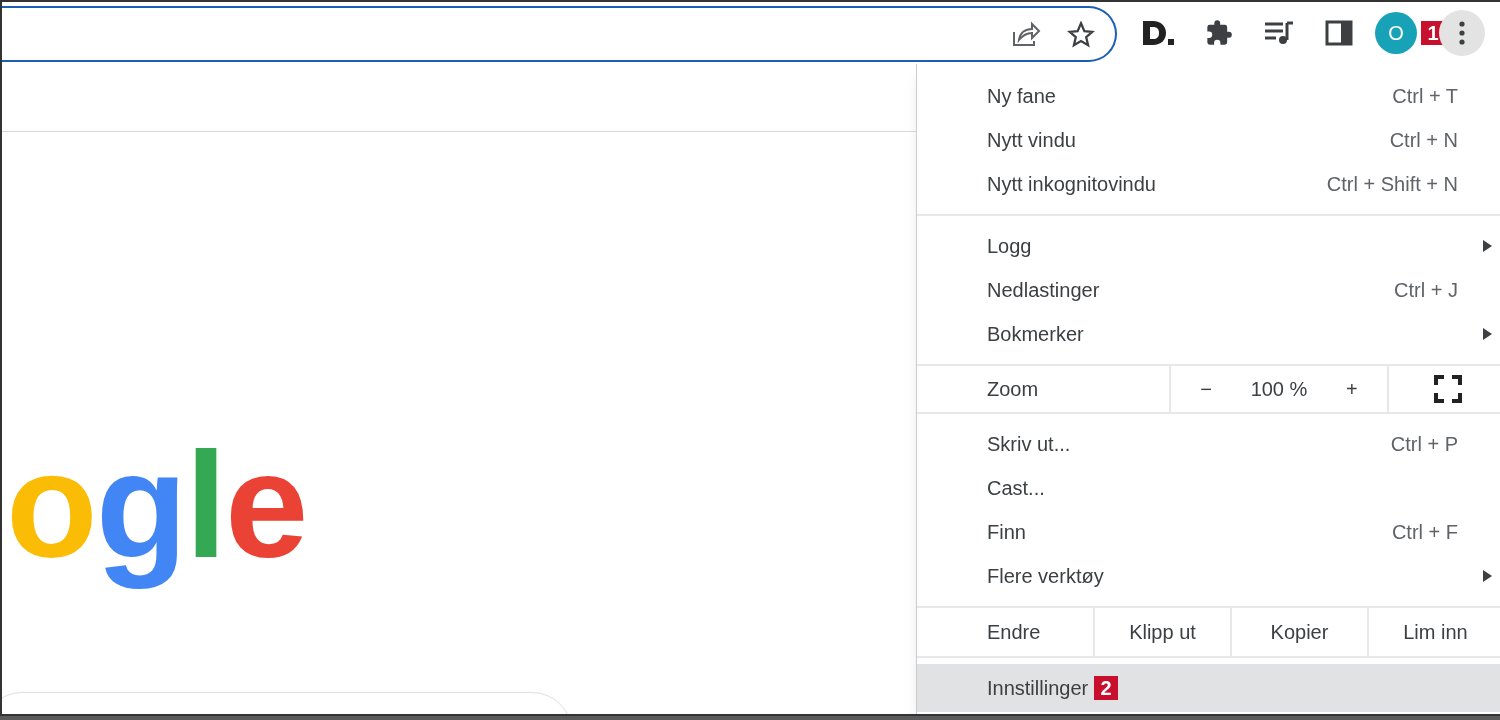 The height and width of the screenshot is (720, 1500). I want to click on puzzle-icon, so click(1219, 33).